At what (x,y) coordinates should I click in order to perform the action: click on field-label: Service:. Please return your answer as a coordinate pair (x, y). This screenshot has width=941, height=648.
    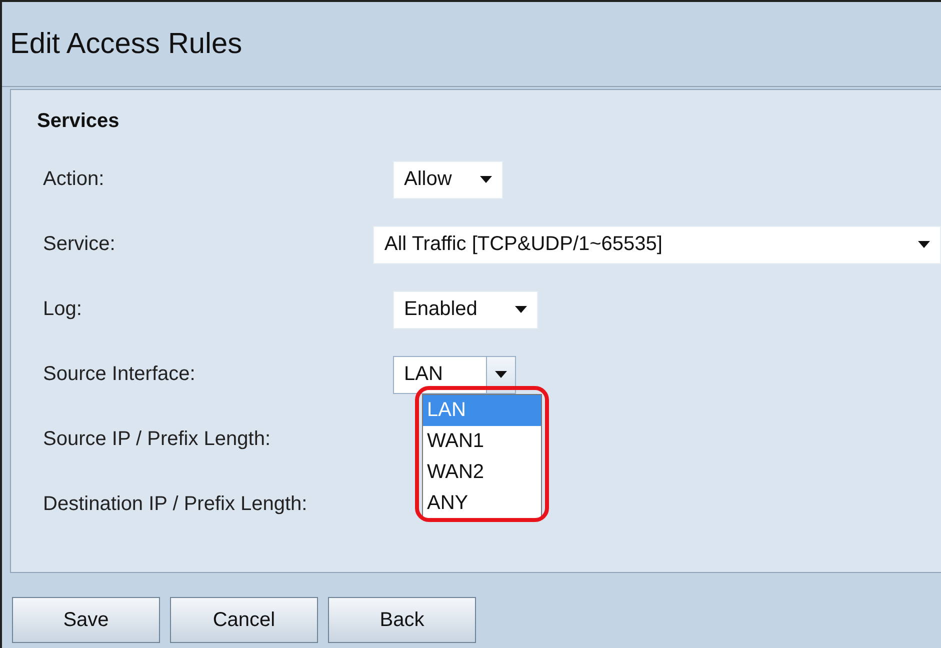
    Looking at the image, I should click on (79, 244).